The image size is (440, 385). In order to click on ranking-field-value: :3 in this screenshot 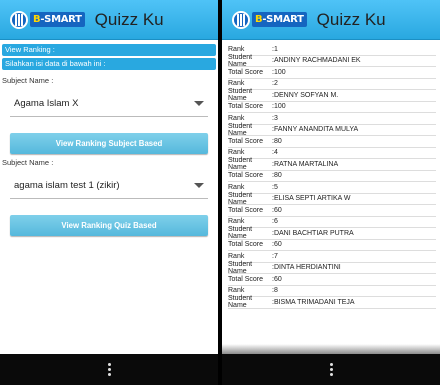, I will do `click(275, 118)`.